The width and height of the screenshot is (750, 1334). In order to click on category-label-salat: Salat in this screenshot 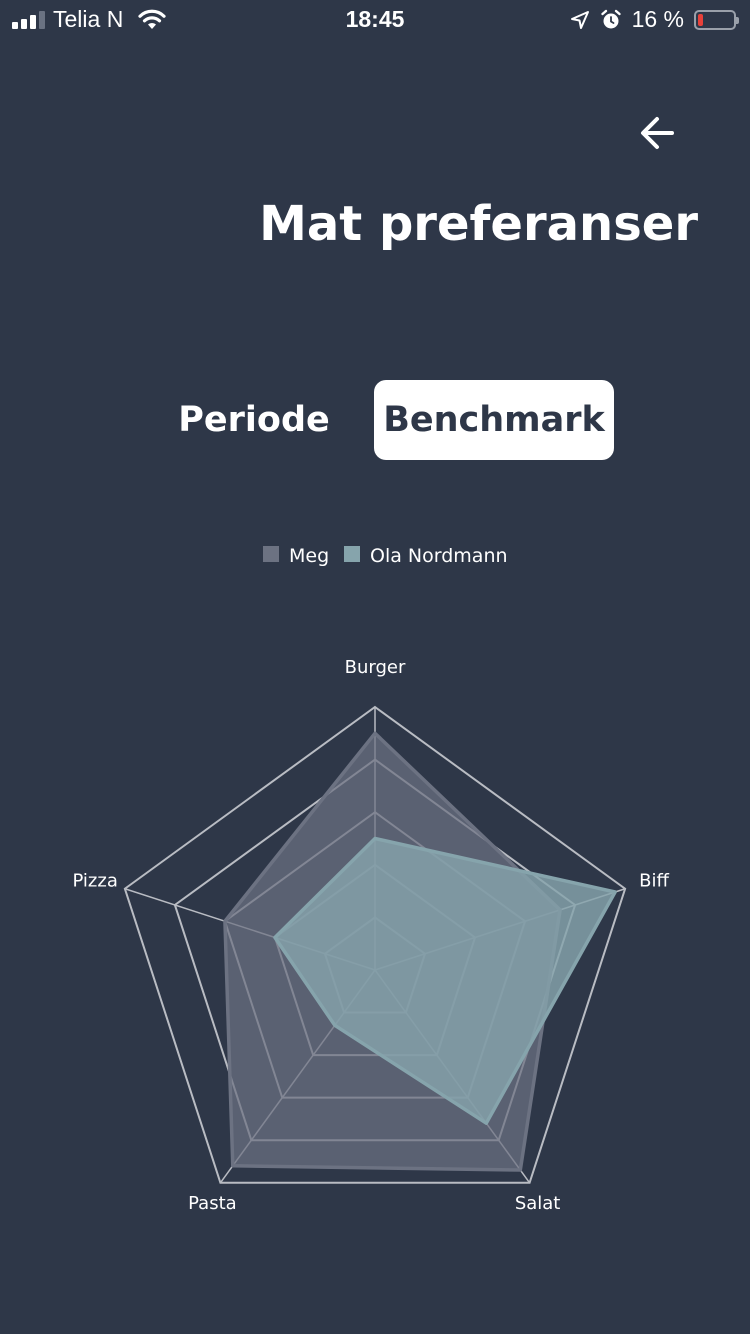, I will do `click(538, 1203)`.